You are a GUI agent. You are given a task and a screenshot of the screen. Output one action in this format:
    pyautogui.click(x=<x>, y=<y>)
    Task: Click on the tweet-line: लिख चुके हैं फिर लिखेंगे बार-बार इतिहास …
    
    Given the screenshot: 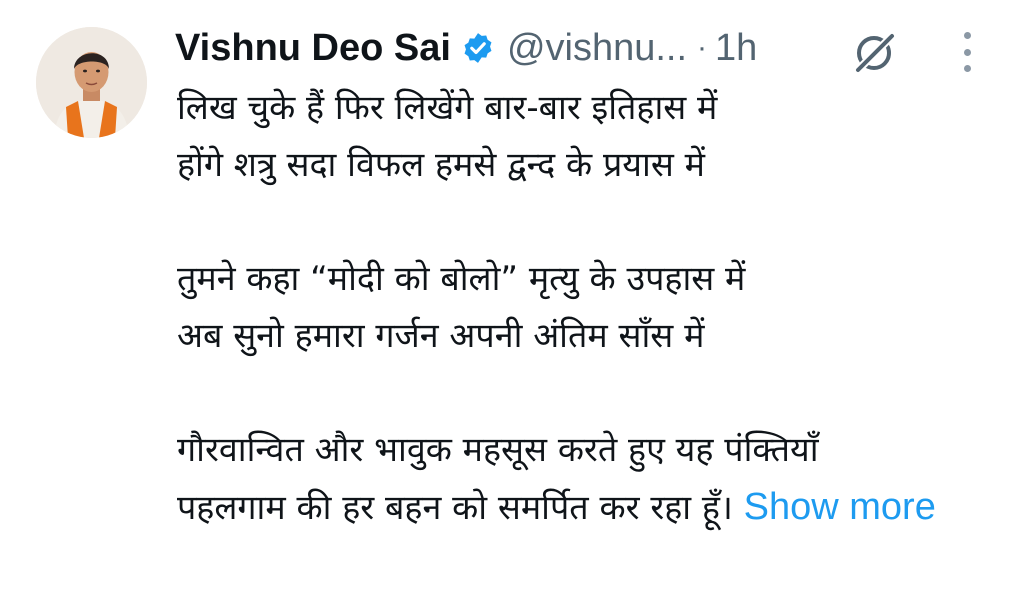 What is the action you would take?
    pyautogui.click(x=447, y=108)
    